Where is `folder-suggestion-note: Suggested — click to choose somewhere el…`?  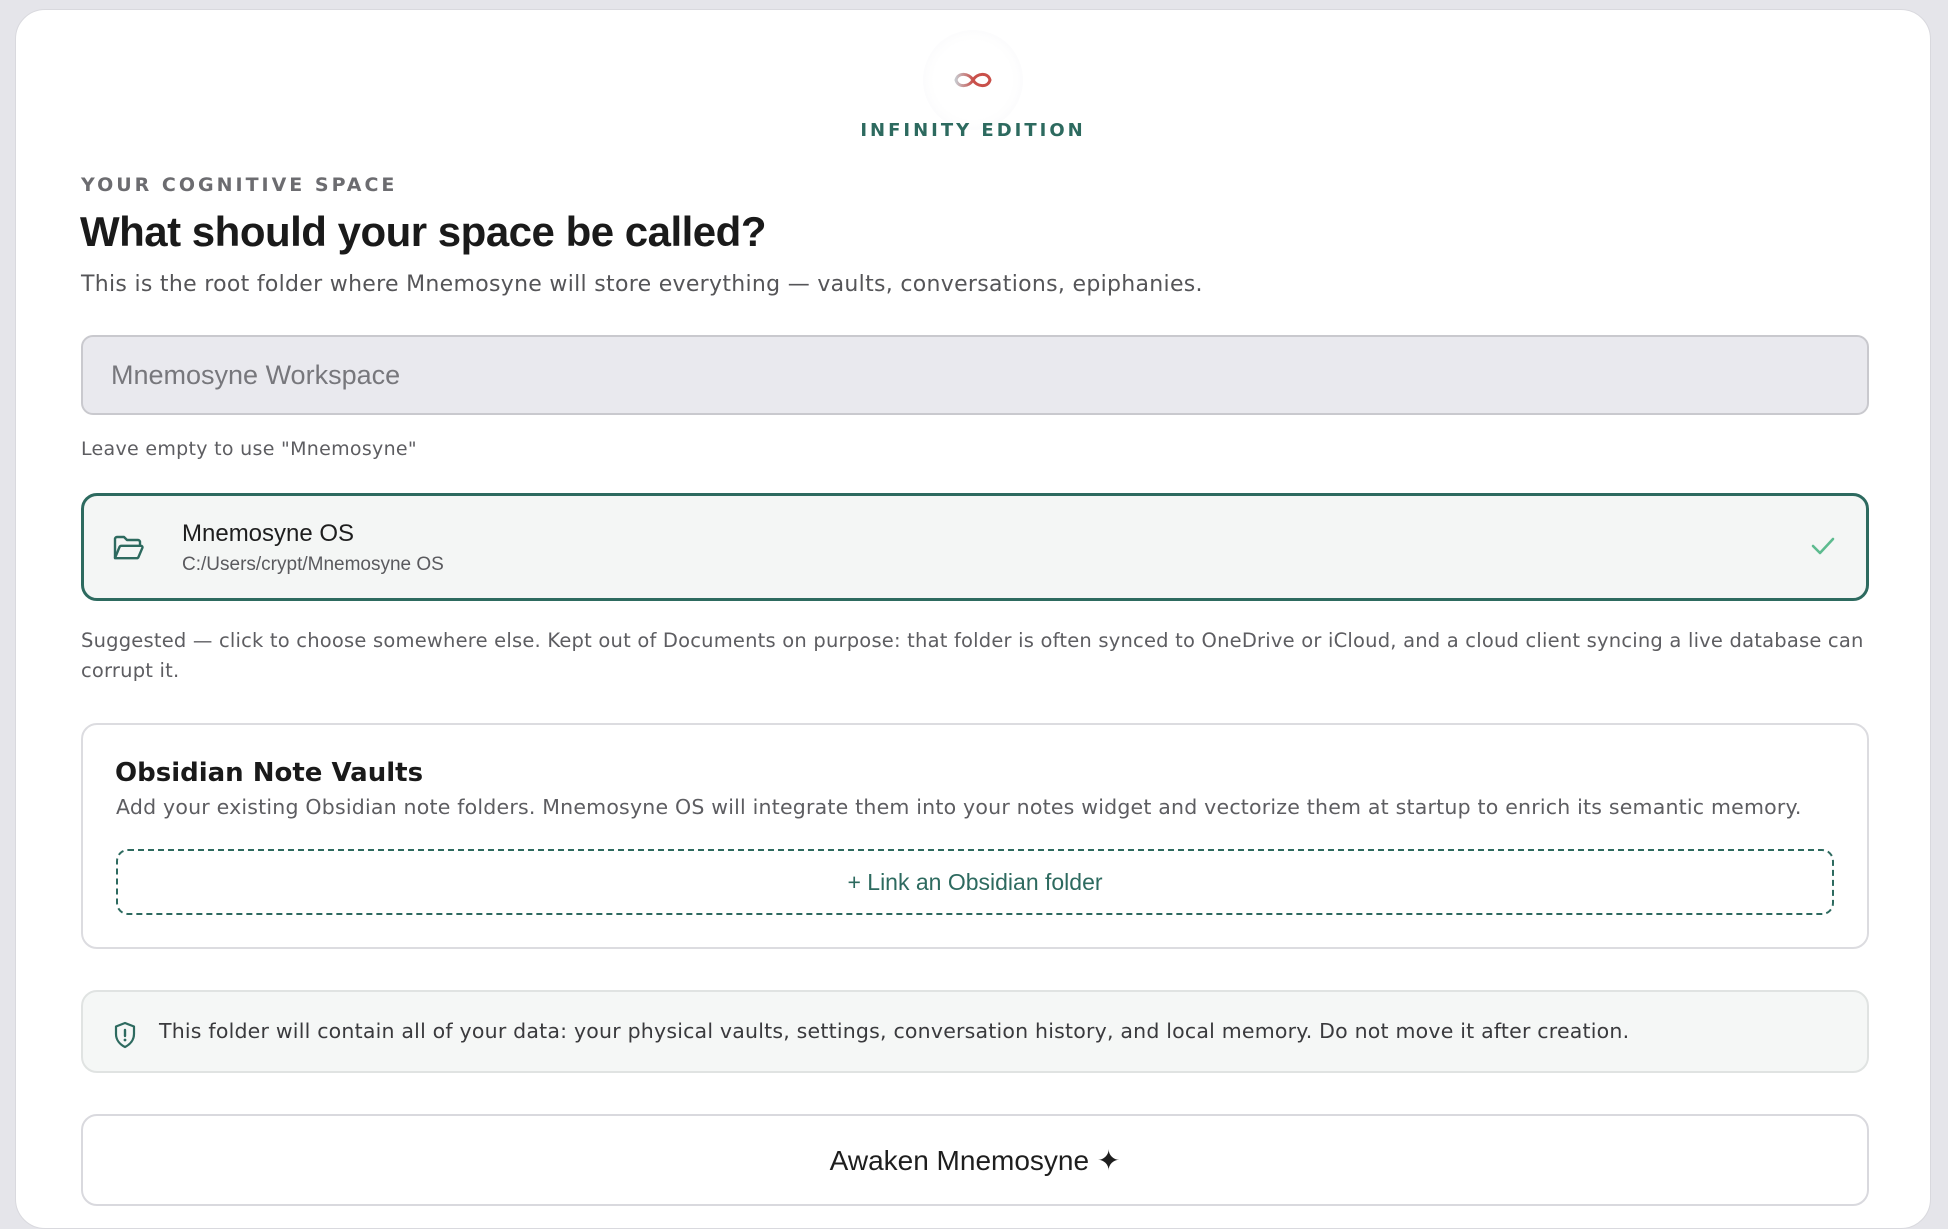
folder-suggestion-note: Suggested — click to choose somewhere el… is located at coordinates (972, 655).